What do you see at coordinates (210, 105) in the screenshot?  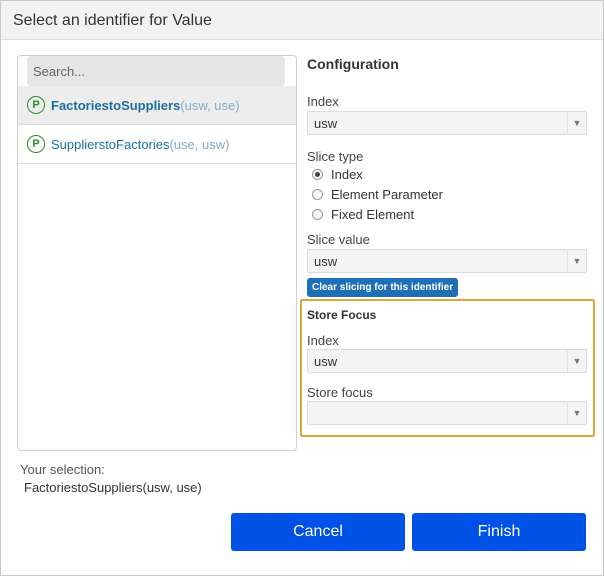 I see `identifier-args: (usw, use)` at bounding box center [210, 105].